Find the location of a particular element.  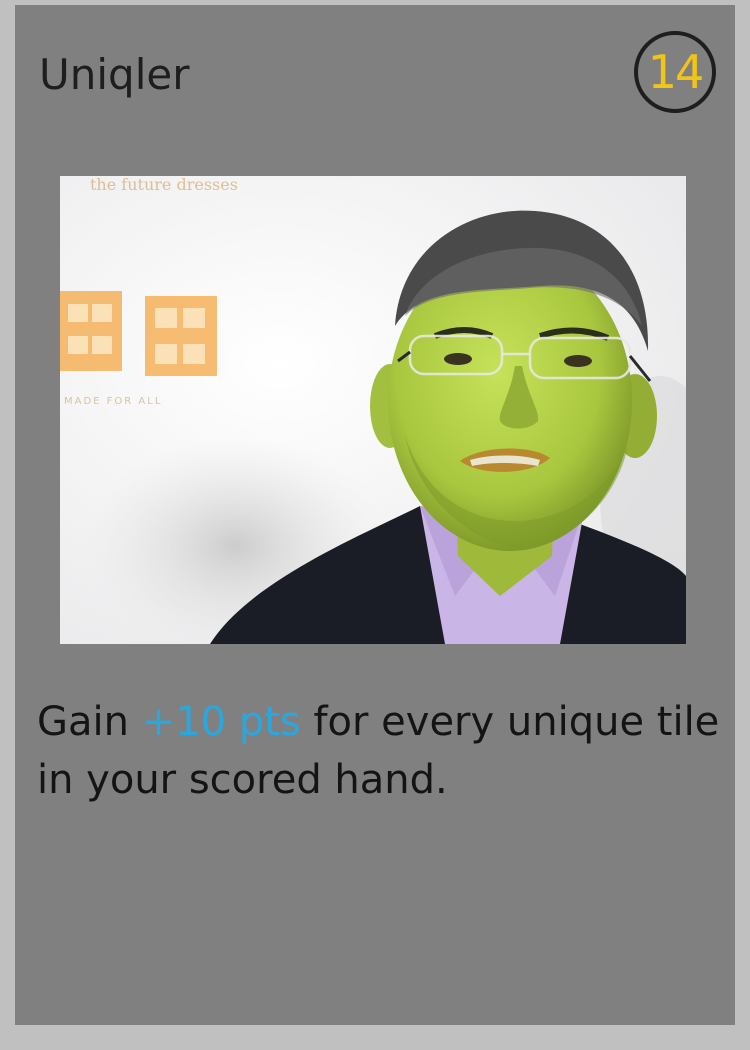

logo-tagline: MADE FOR ALL is located at coordinates (113, 401).